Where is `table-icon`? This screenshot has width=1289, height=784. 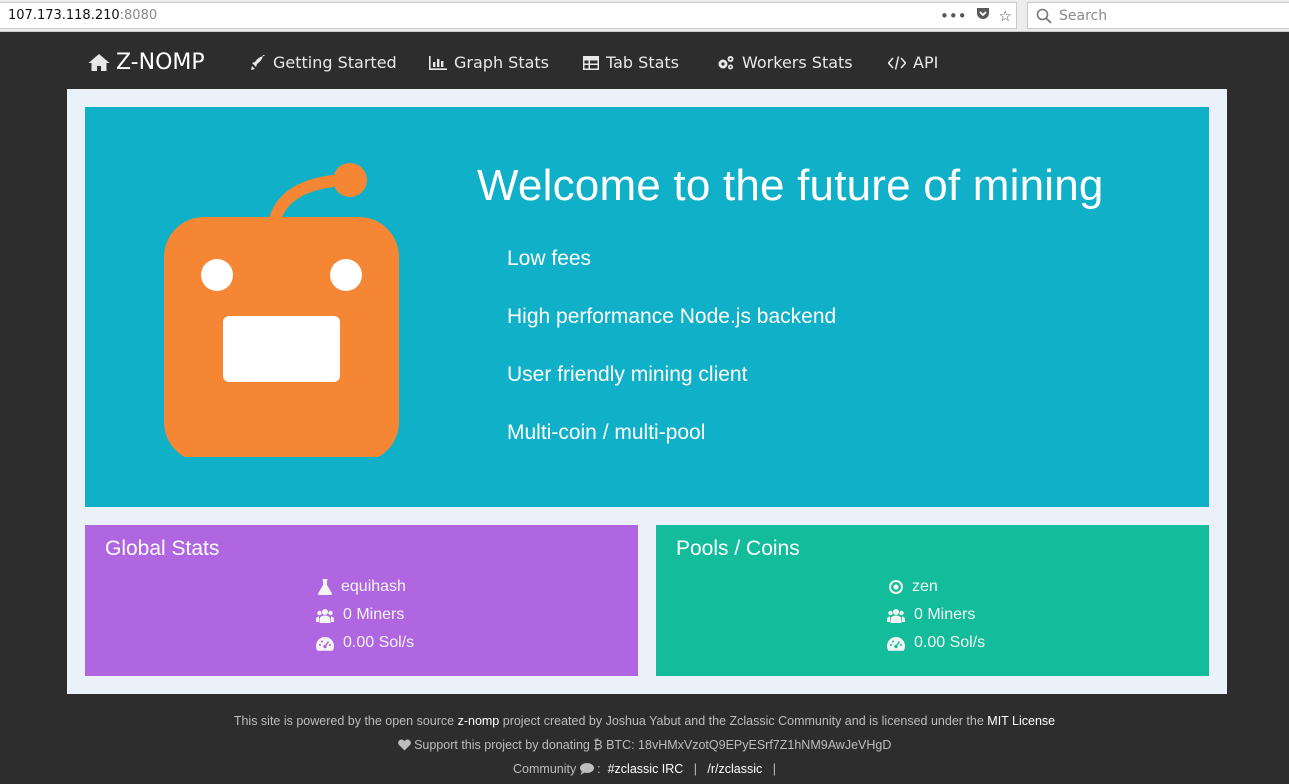 table-icon is located at coordinates (591, 62).